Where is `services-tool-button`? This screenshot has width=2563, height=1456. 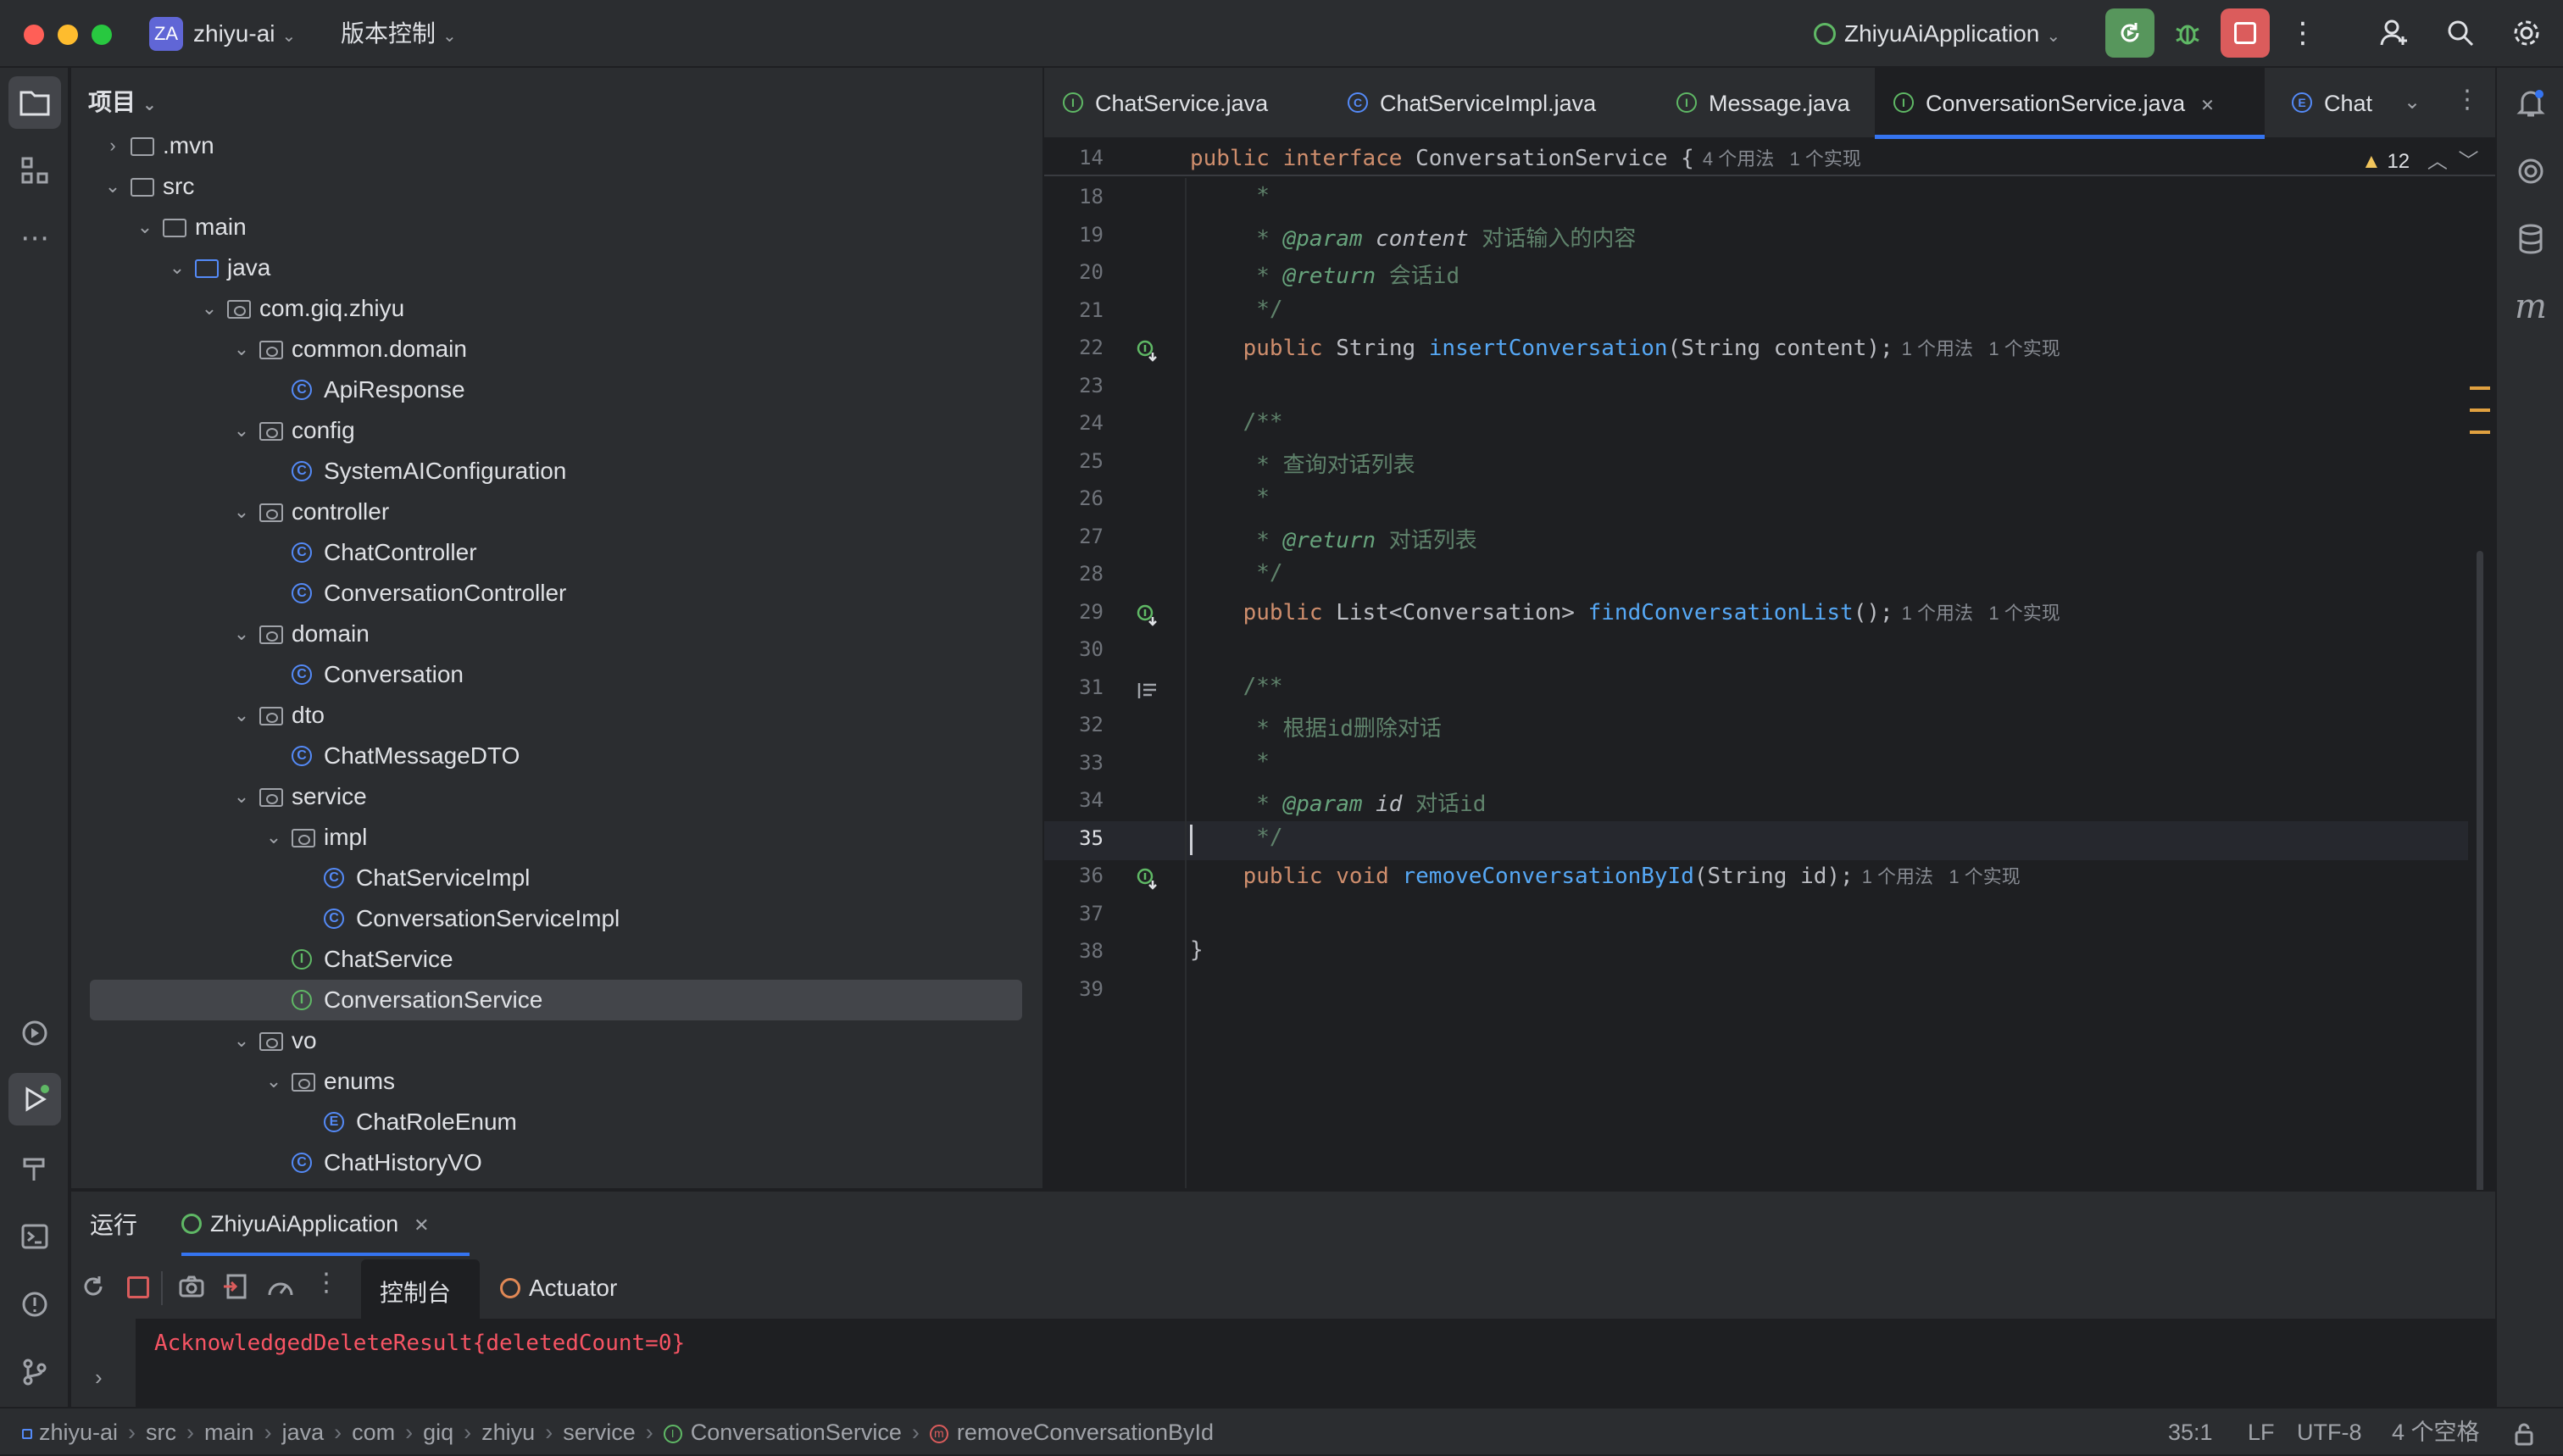 services-tool-button is located at coordinates (34, 1033).